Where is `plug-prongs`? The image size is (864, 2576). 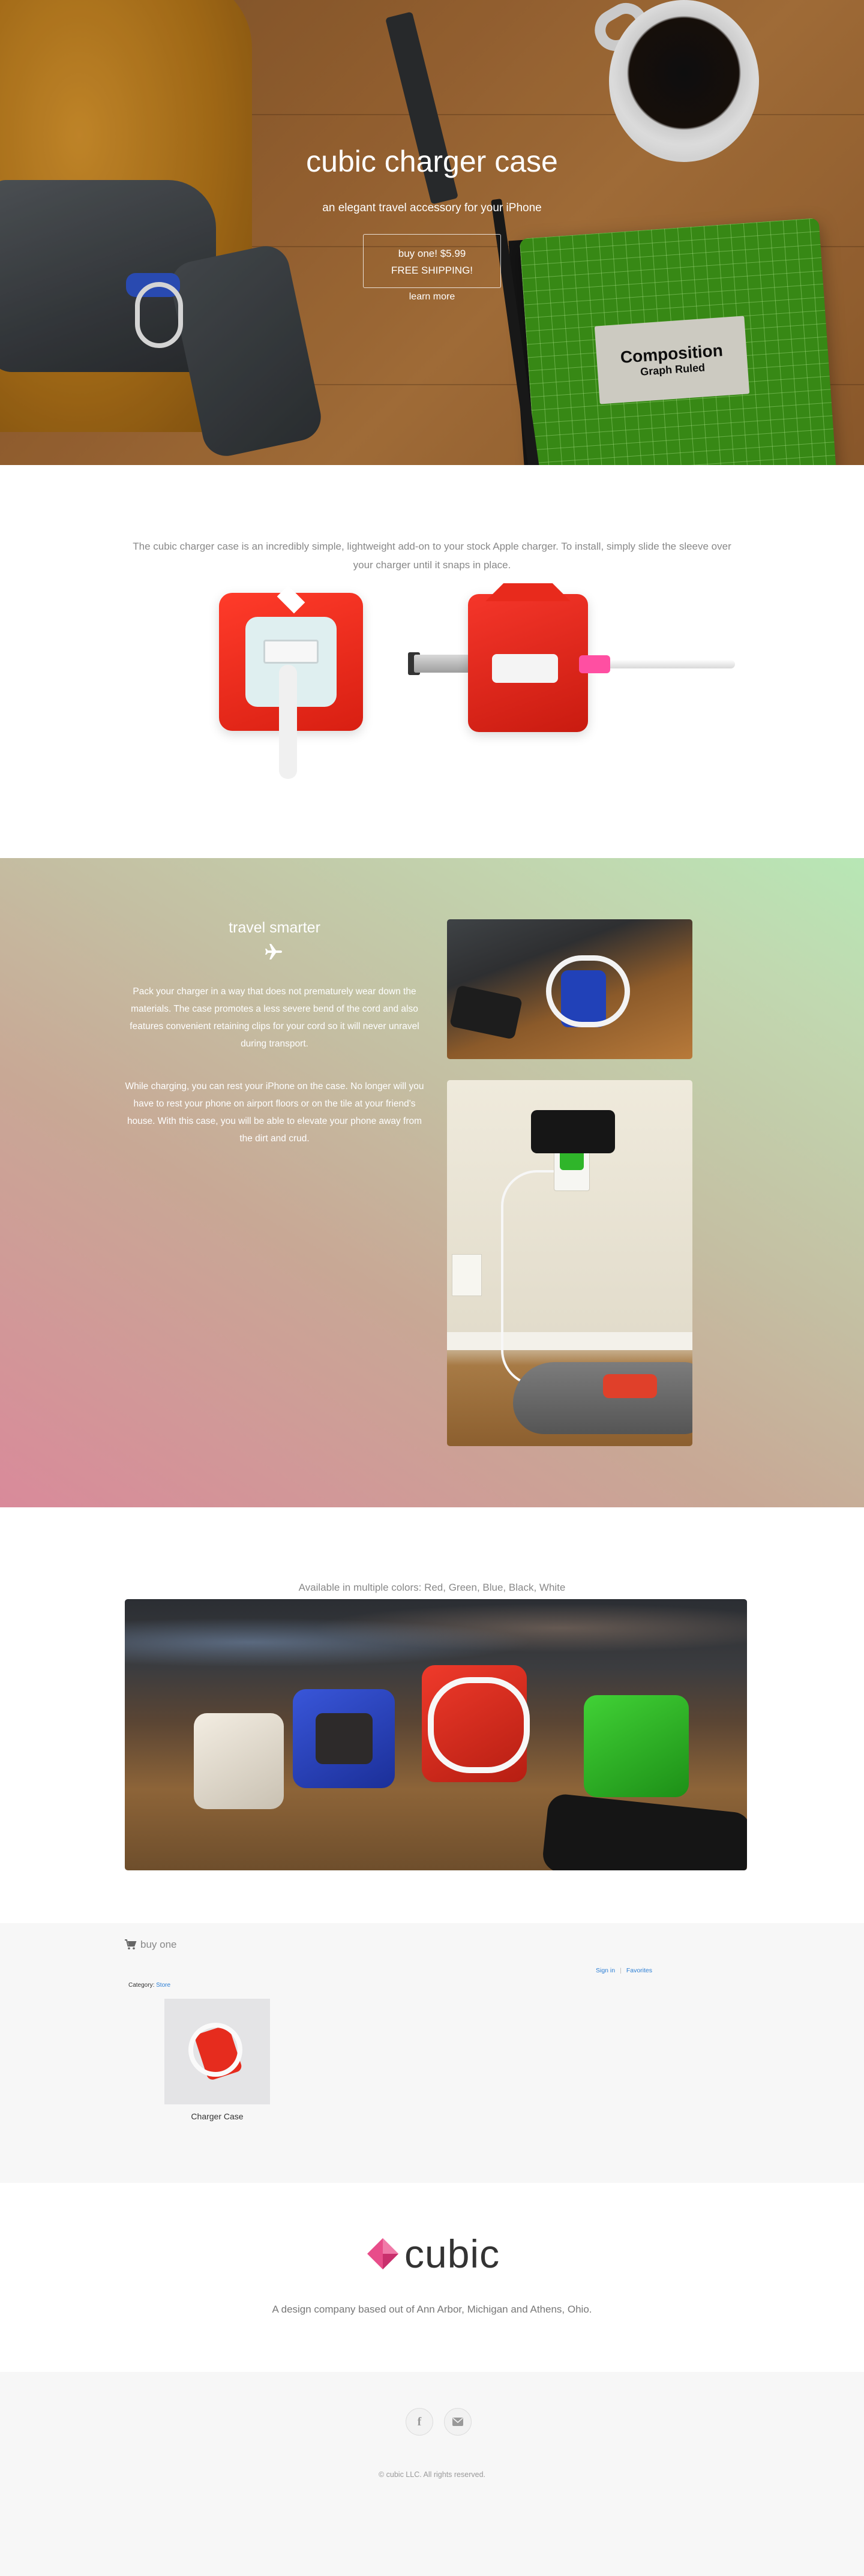 plug-prongs is located at coordinates (441, 664).